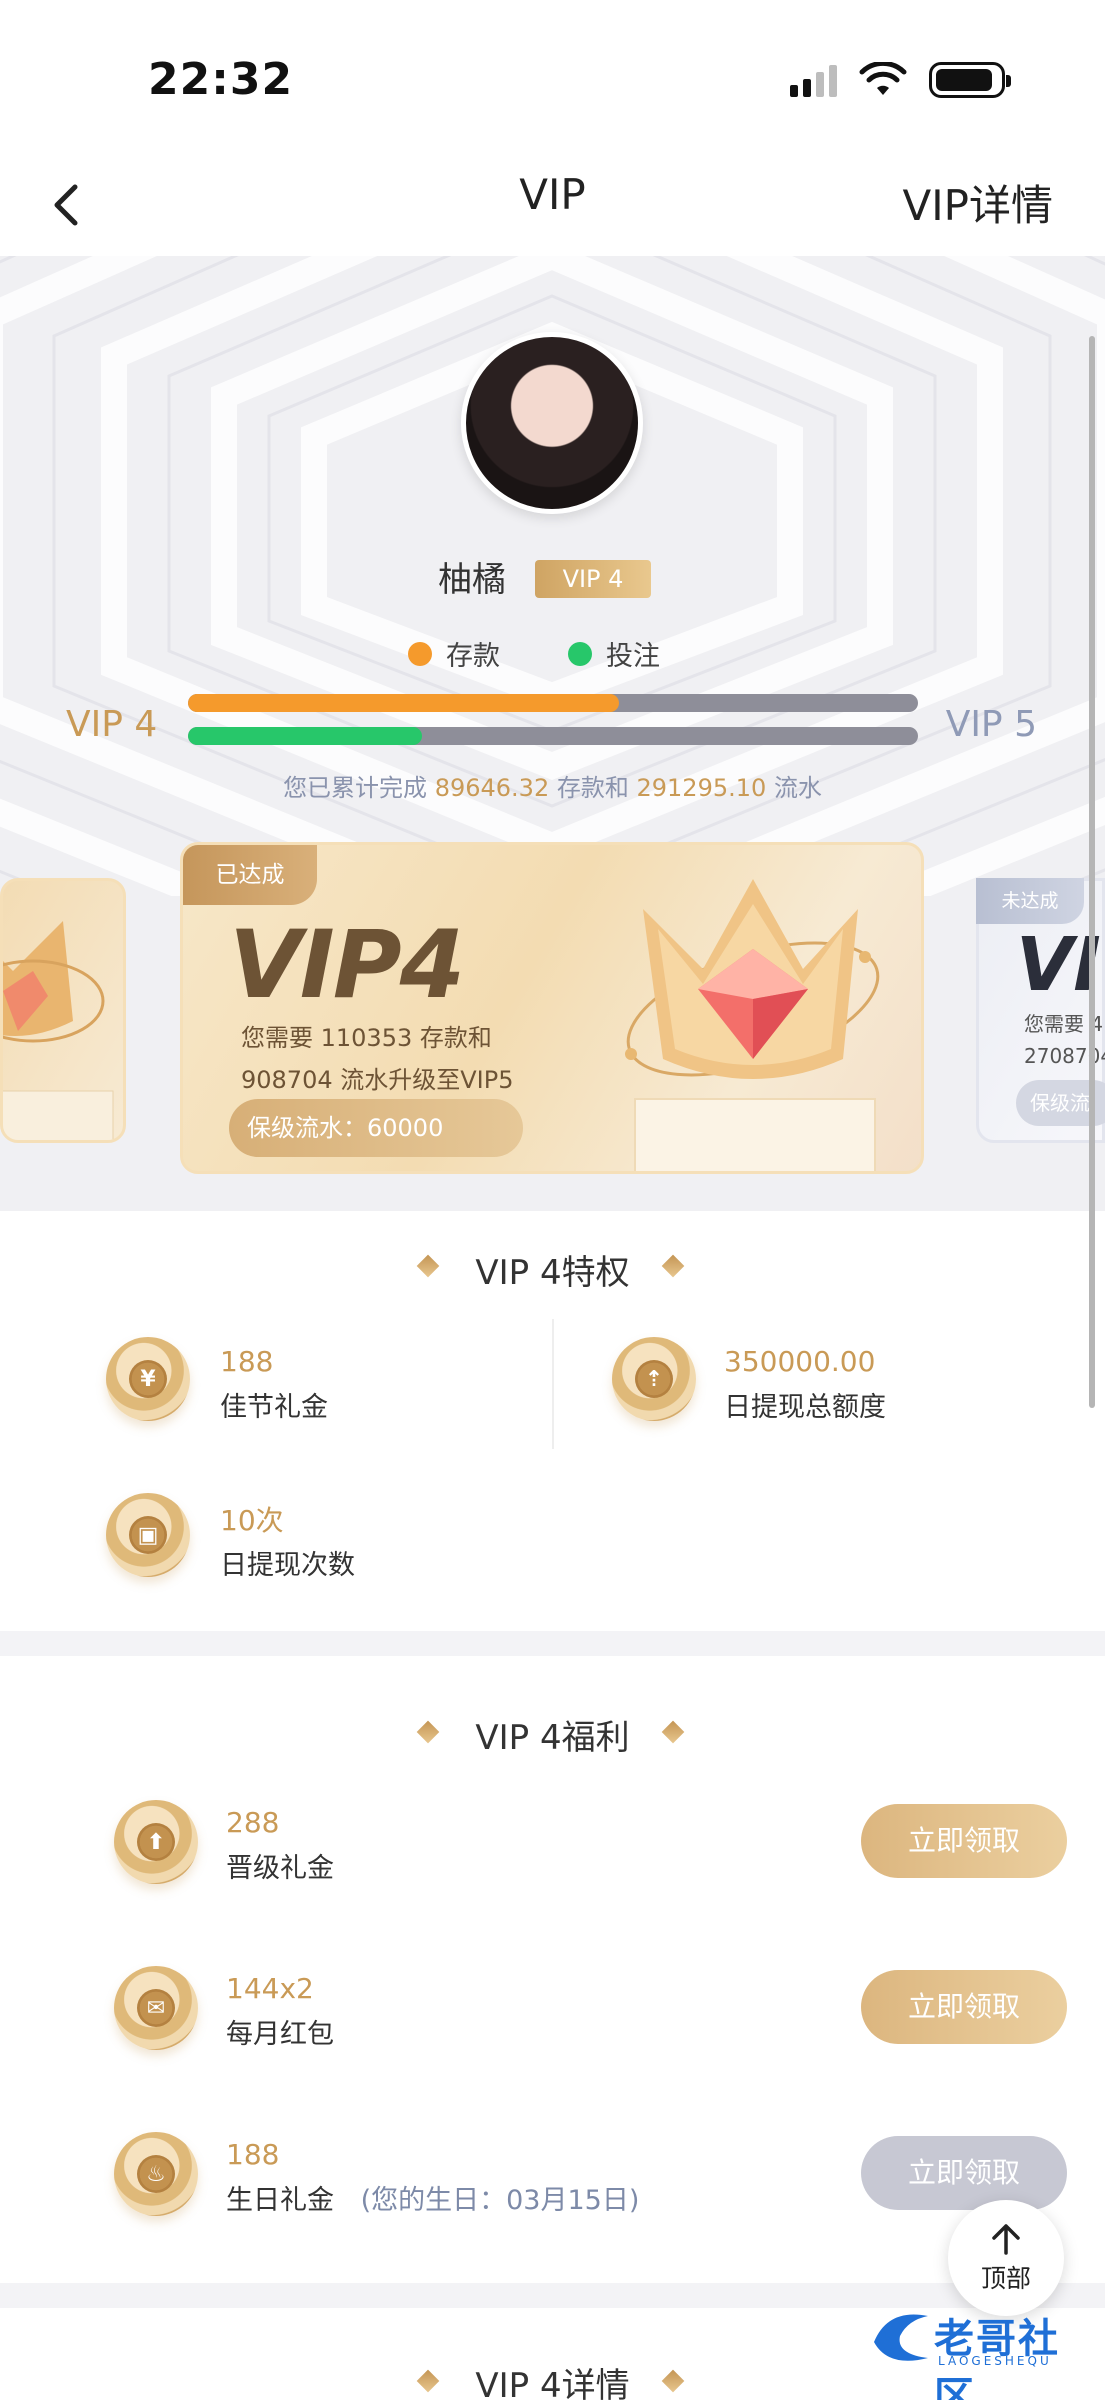  I want to click on legend-deposit: 存款, so click(454, 653).